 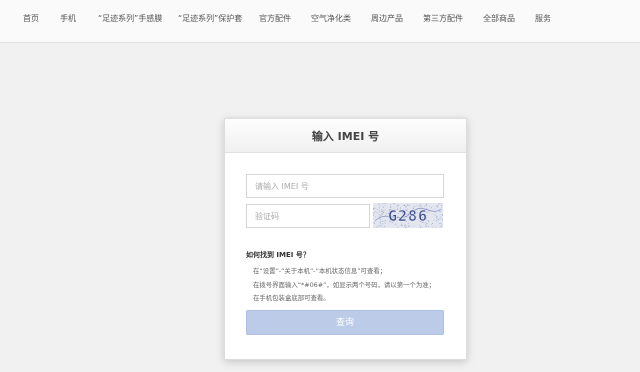 I want to click on query-button: 查询, so click(x=345, y=322).